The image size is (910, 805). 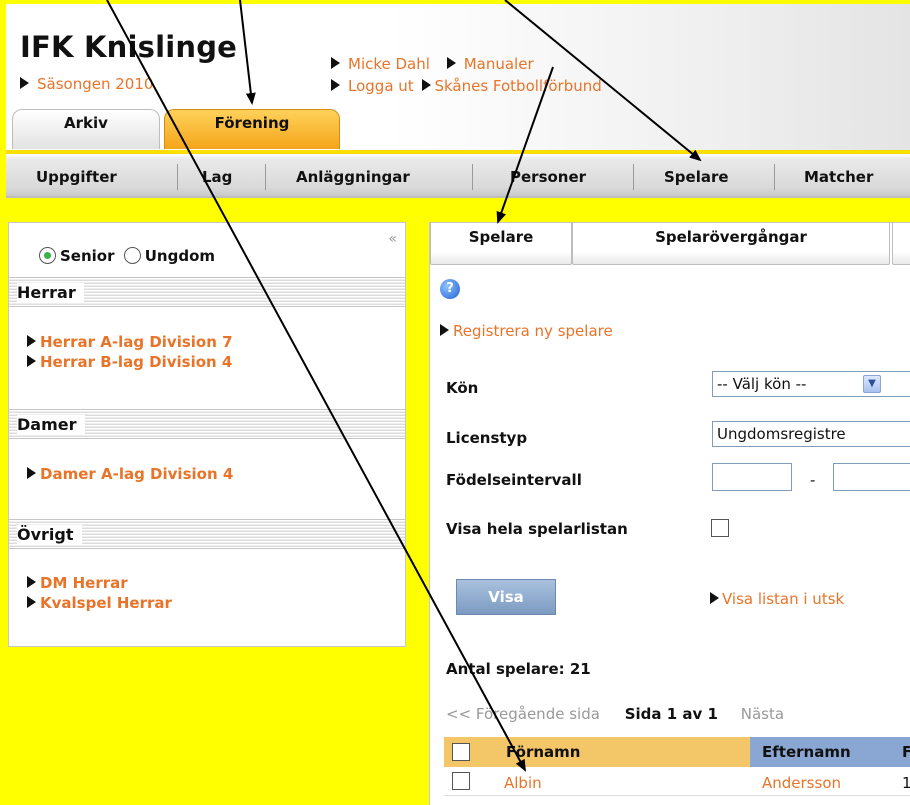 What do you see at coordinates (906, 783) in the screenshot?
I see `cell-extra: 1` at bounding box center [906, 783].